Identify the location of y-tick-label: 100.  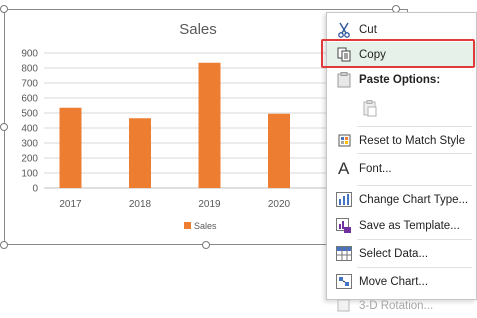
(29, 174).